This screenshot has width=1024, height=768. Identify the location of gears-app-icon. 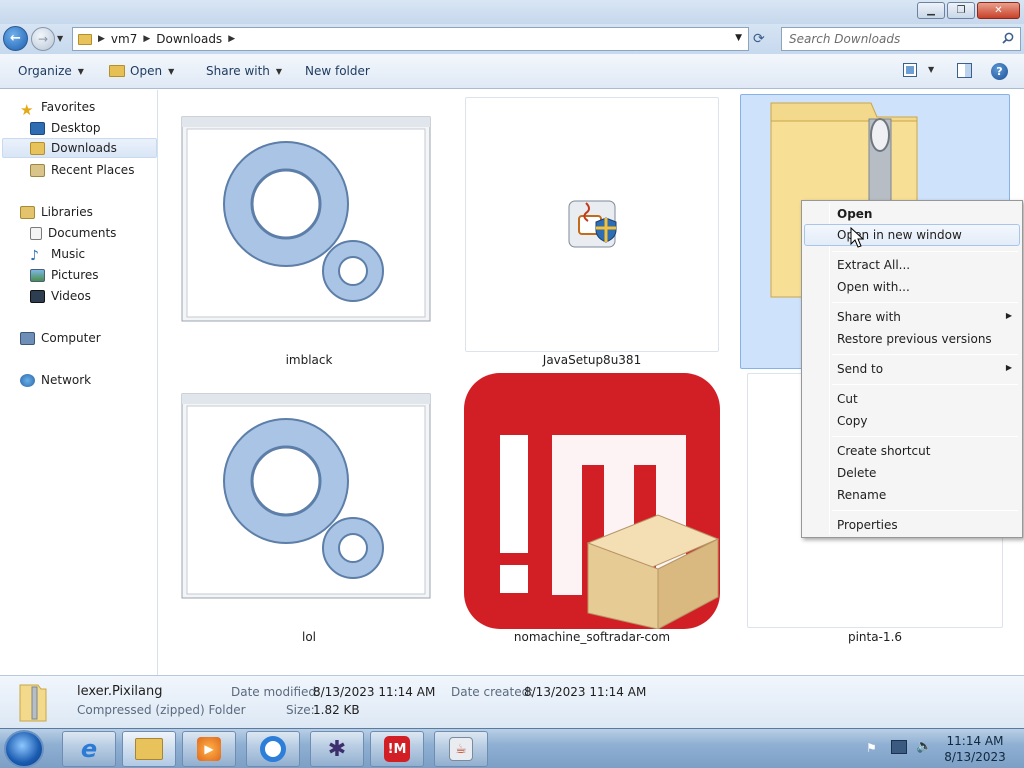
(306, 496).